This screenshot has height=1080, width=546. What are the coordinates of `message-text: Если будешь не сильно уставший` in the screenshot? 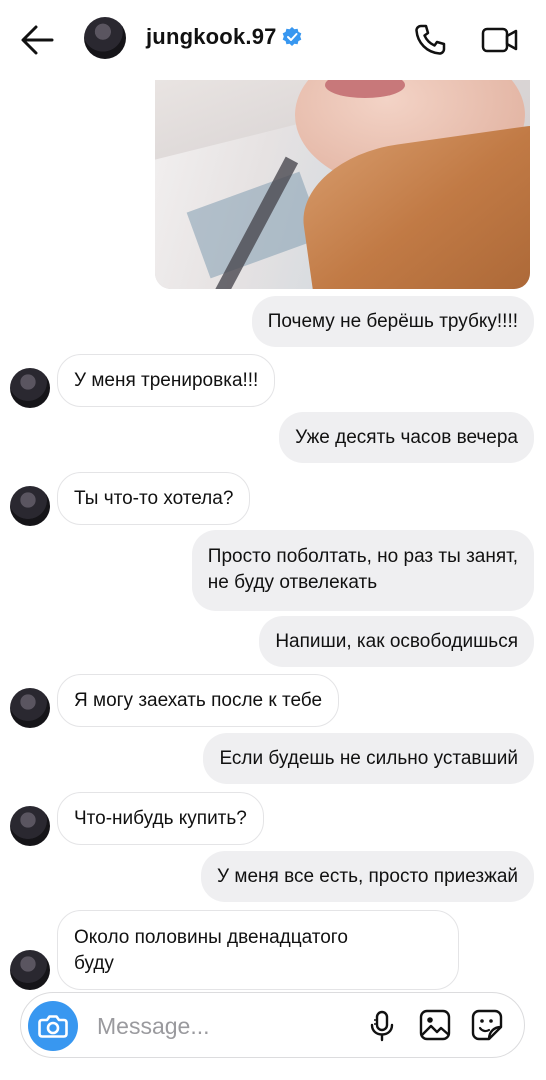 It's located at (368, 758).